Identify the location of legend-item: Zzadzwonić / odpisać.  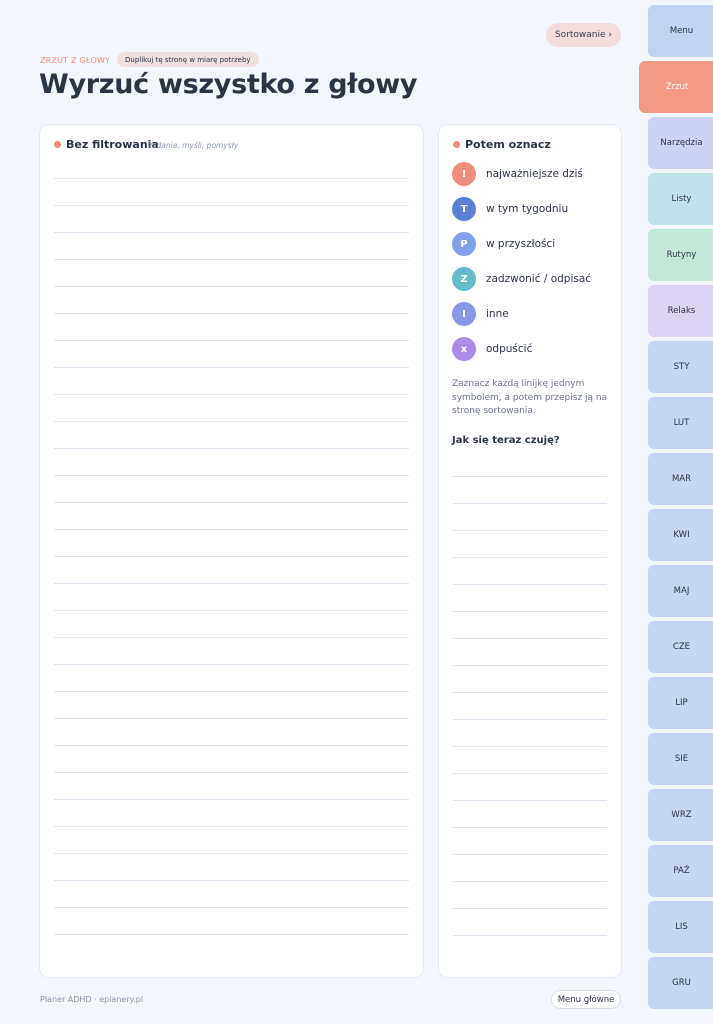
(521, 279).